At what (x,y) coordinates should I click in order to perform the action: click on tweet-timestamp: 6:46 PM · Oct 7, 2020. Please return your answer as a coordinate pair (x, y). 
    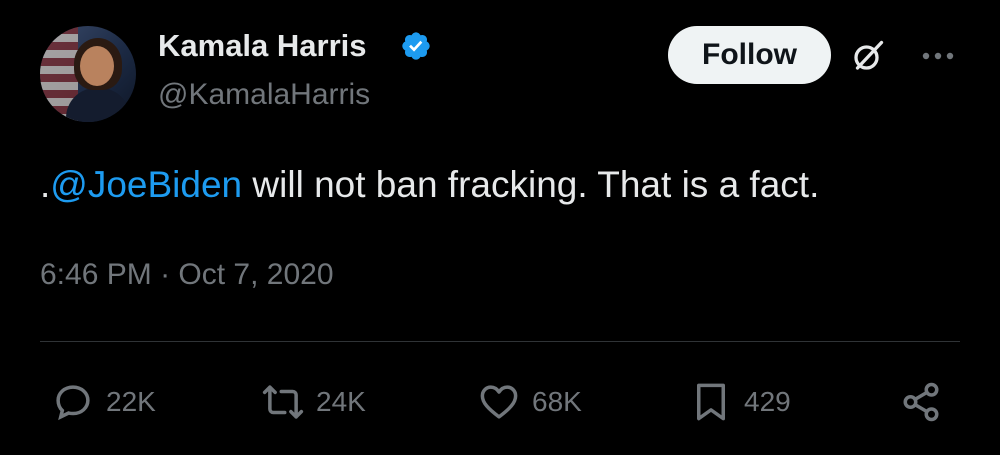
    Looking at the image, I should click on (187, 275).